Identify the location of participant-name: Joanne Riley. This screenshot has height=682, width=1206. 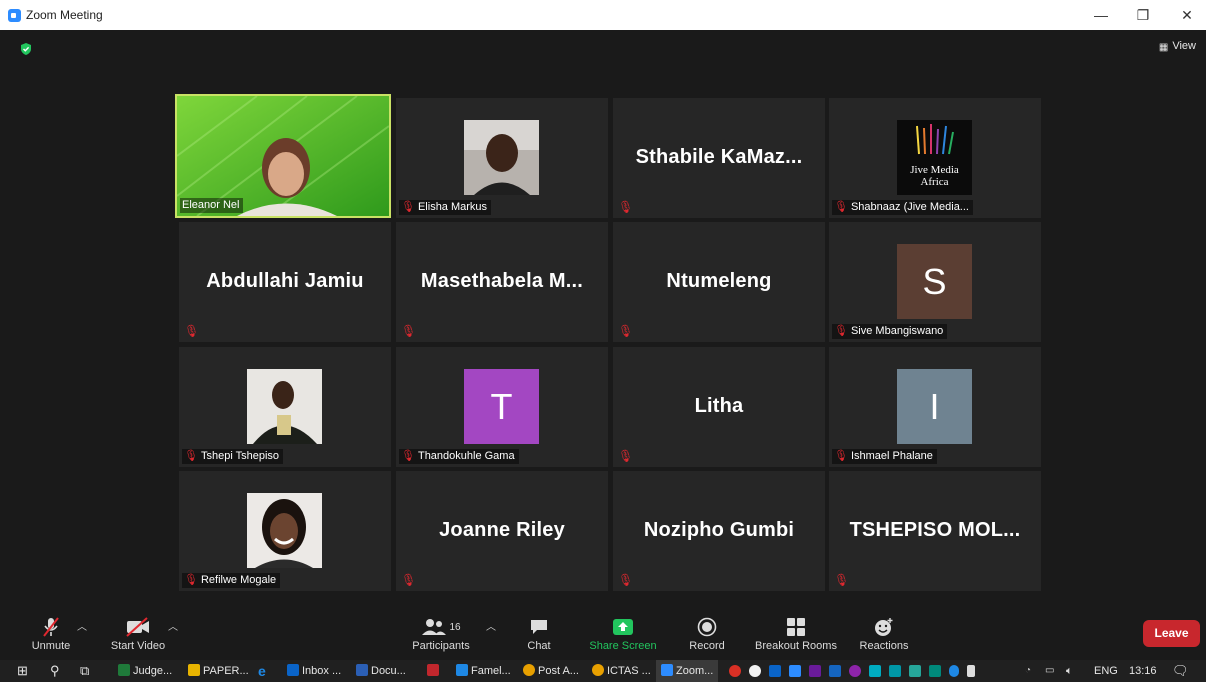
(502, 530).